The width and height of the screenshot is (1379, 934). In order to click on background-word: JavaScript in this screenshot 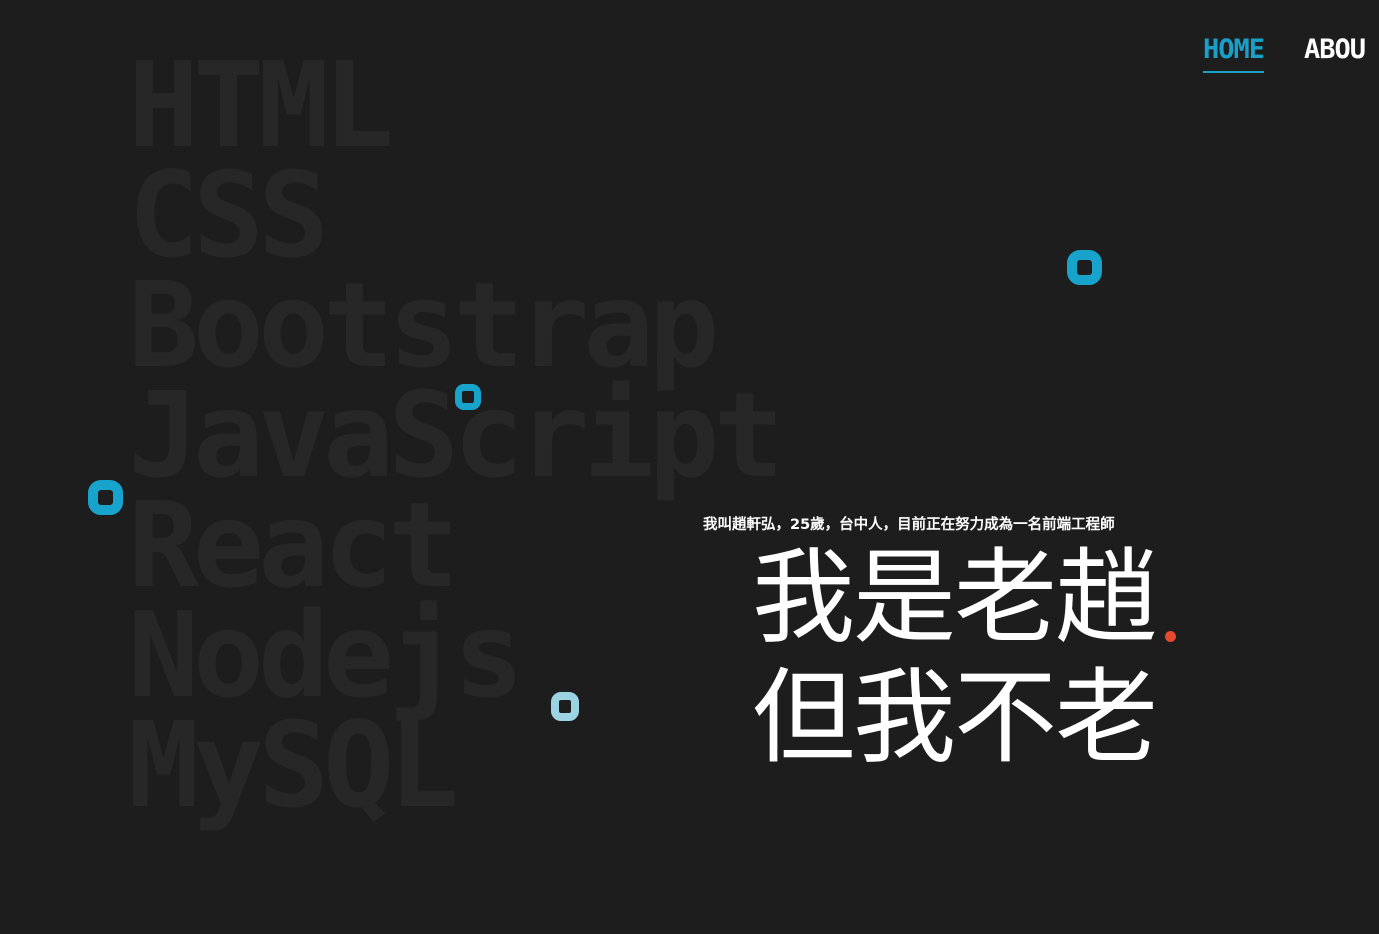, I will do `click(456, 435)`.